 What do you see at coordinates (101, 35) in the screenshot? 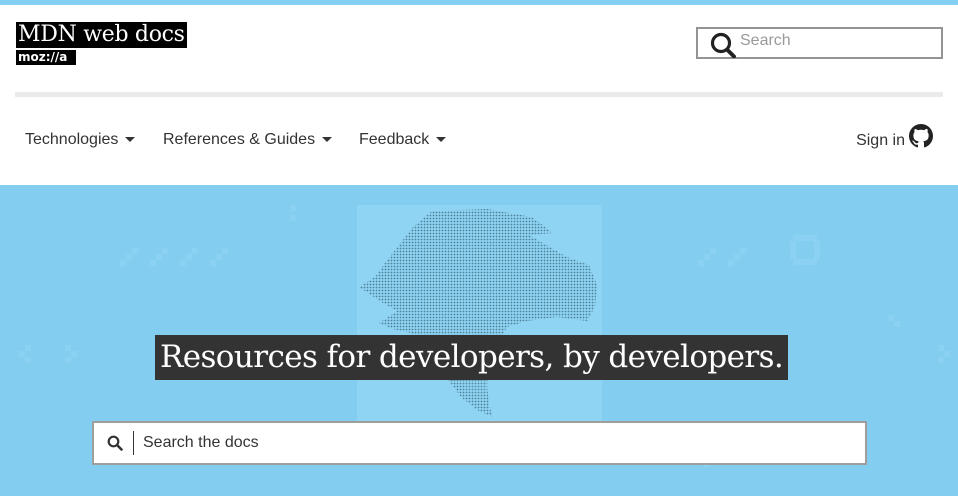
I see `logo-title: MDN web docs` at bounding box center [101, 35].